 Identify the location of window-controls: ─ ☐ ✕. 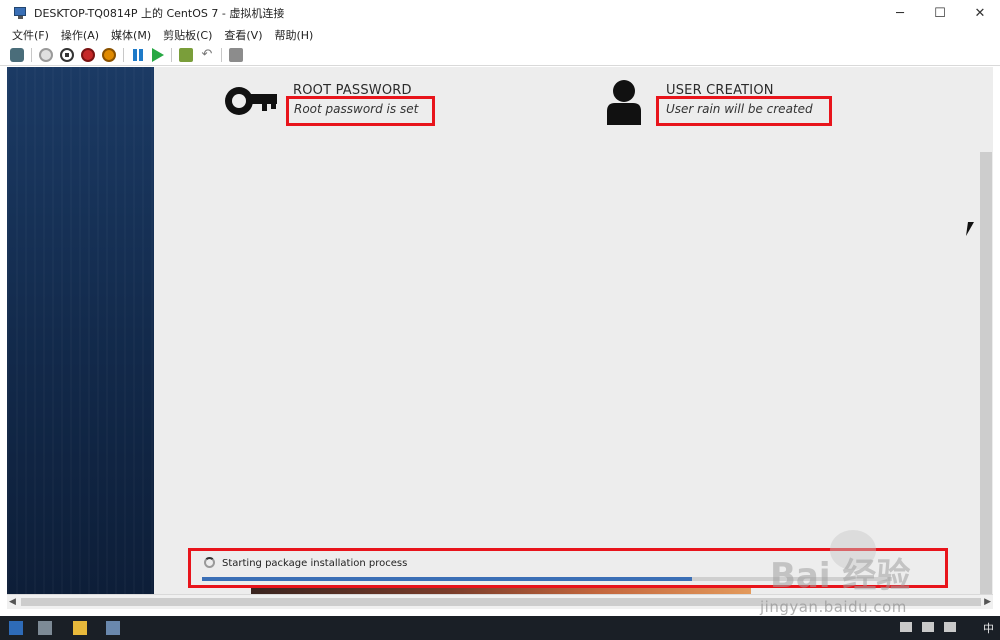
(940, 13).